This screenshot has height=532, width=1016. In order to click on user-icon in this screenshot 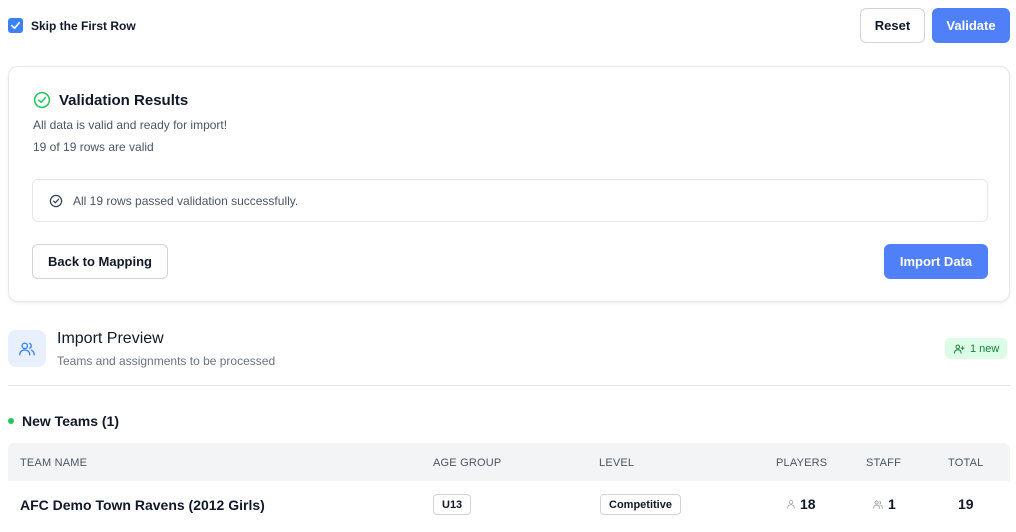, I will do `click(791, 504)`.